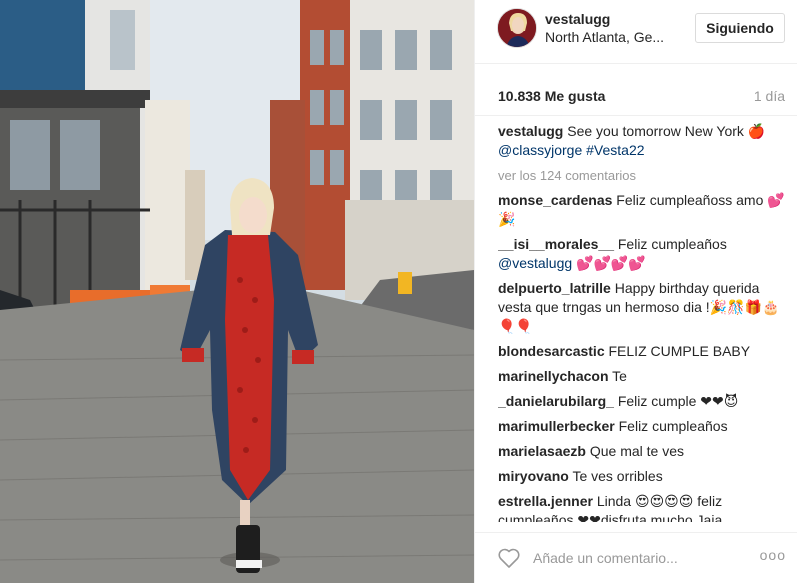 The width and height of the screenshot is (797, 583). I want to click on post-age: 1 día, so click(769, 96).